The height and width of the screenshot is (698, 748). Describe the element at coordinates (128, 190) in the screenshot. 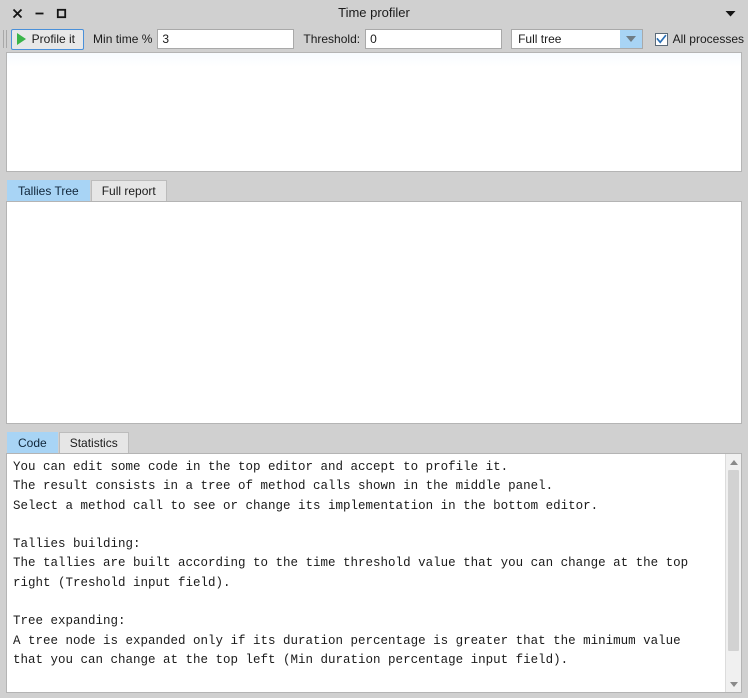

I see `tab-full-report: Full report` at that location.